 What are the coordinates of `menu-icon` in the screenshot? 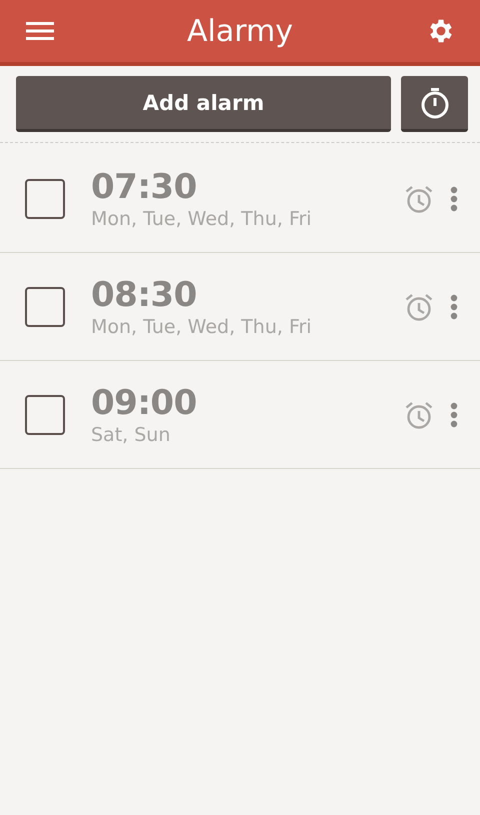 It's located at (40, 31).